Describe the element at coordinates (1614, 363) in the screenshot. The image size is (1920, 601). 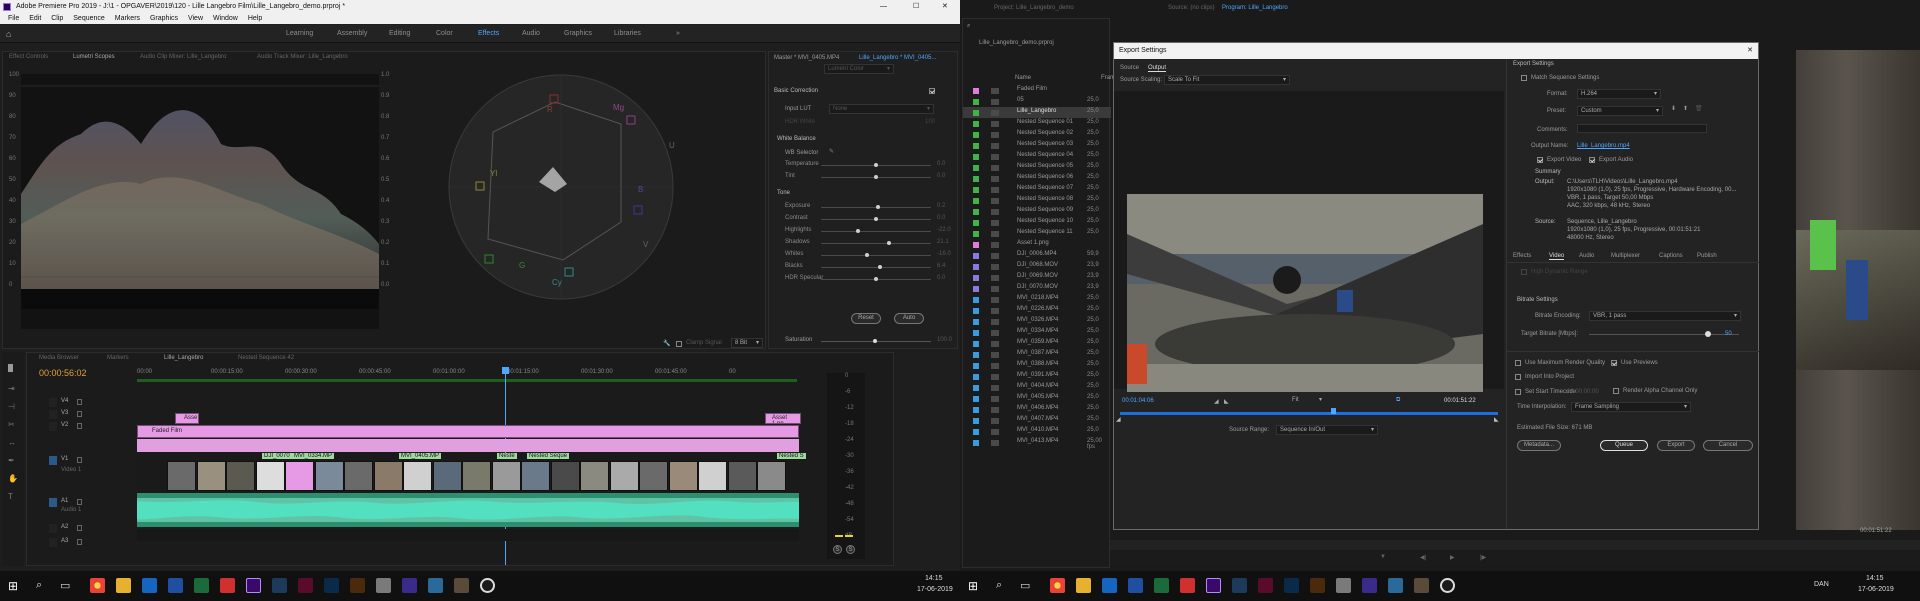
I see `use-previews-checkbox` at that location.